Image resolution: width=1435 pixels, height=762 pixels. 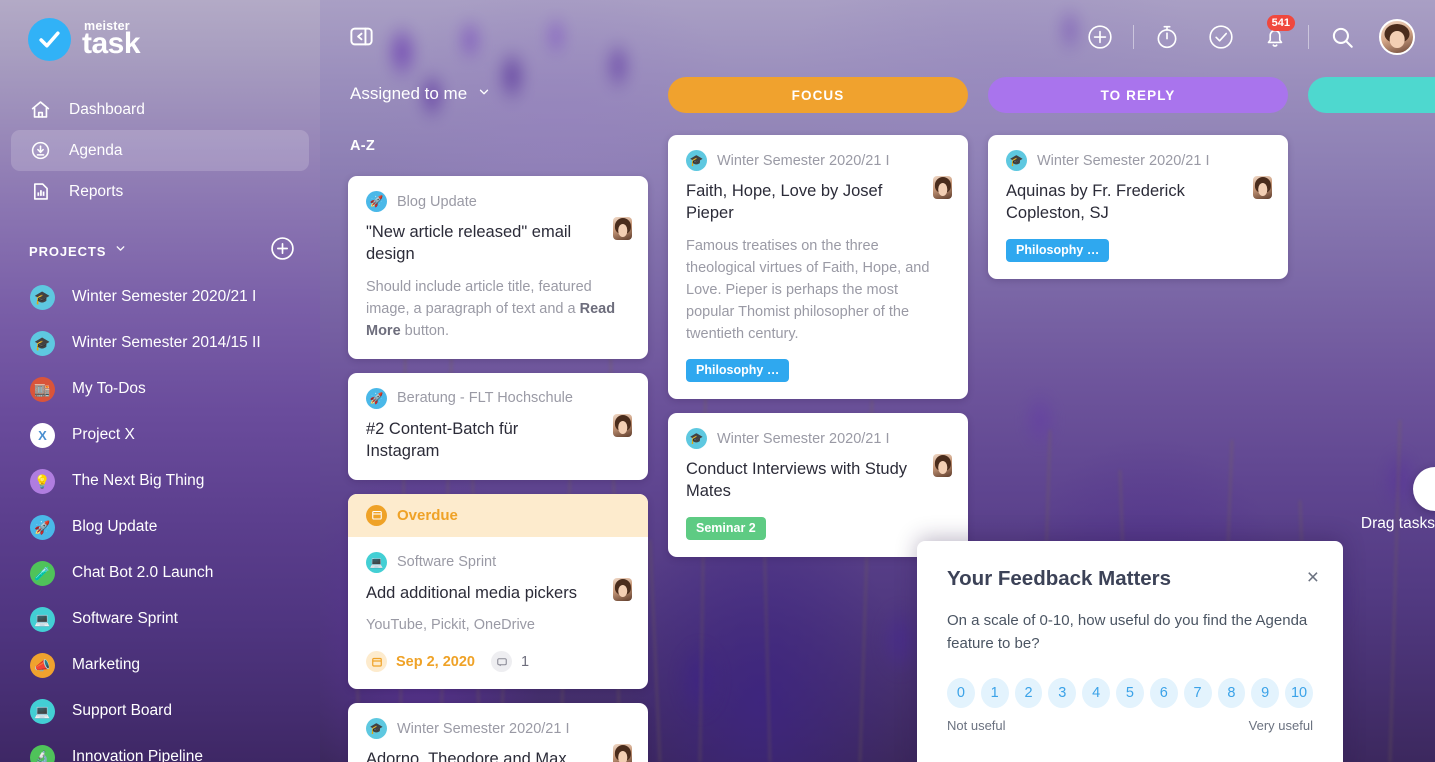 I want to click on main-navigation: Dashboard Agenda Reports, so click(x=160, y=150).